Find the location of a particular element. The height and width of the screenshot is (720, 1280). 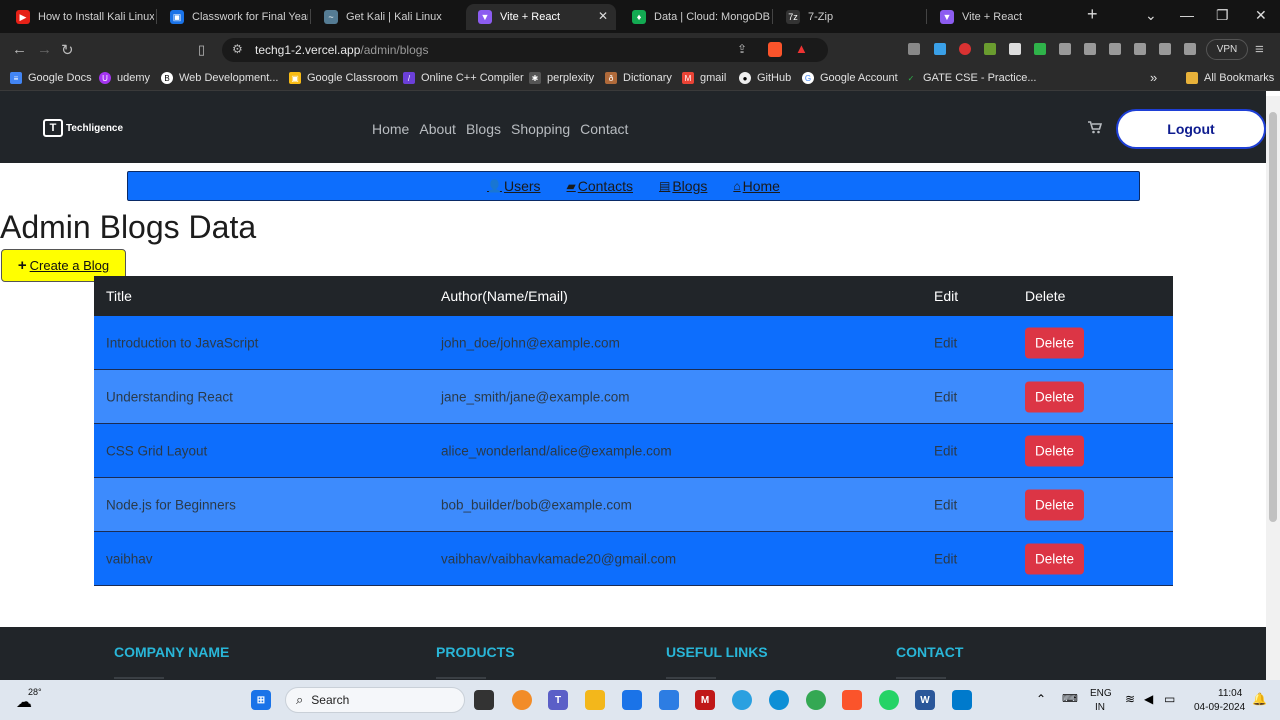

edge-beta-icon is located at coordinates (742, 700).